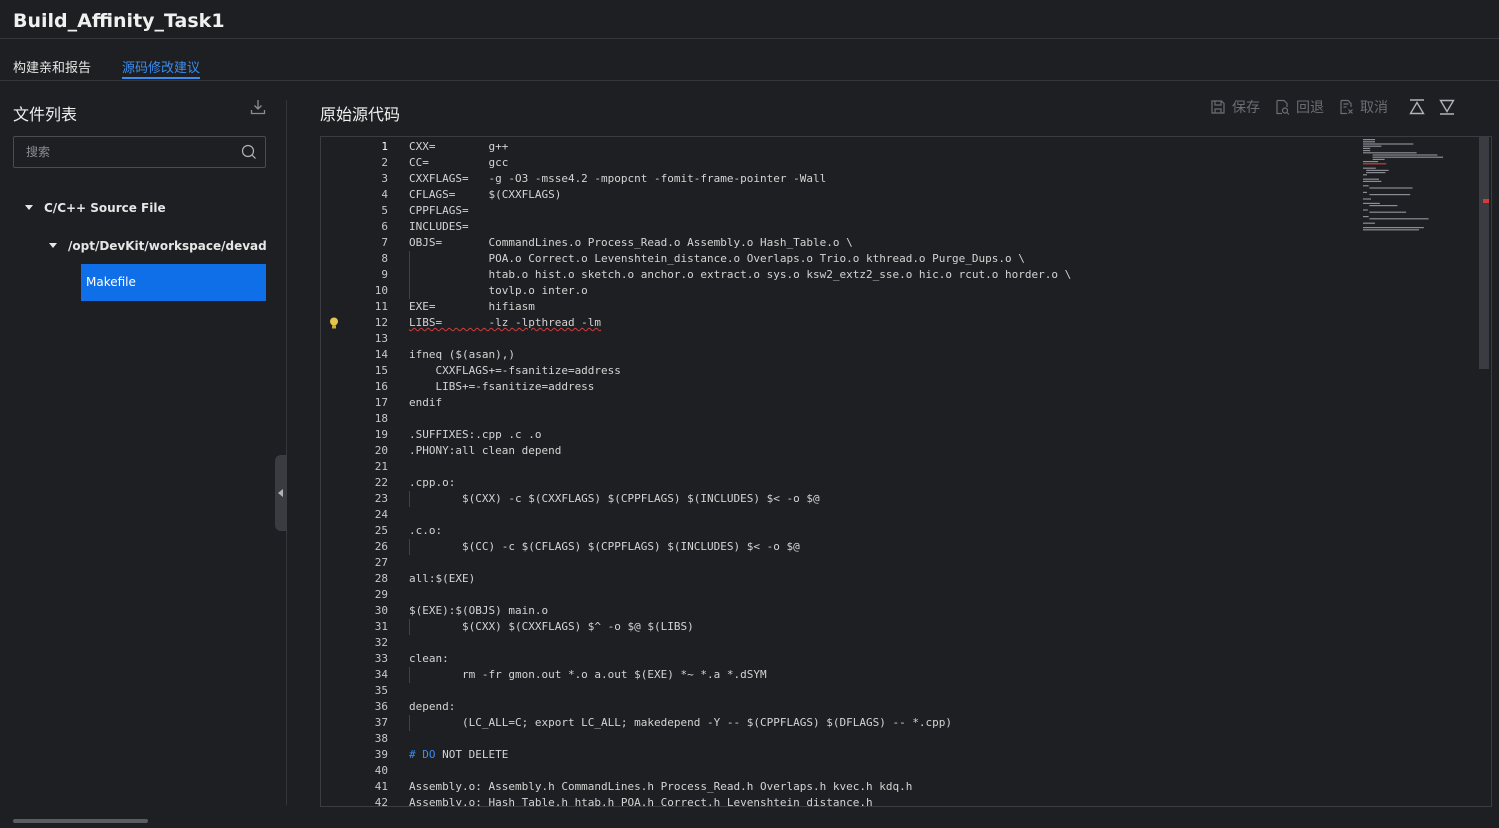  Describe the element at coordinates (384, 146) in the screenshot. I see `line-number: 1` at that location.